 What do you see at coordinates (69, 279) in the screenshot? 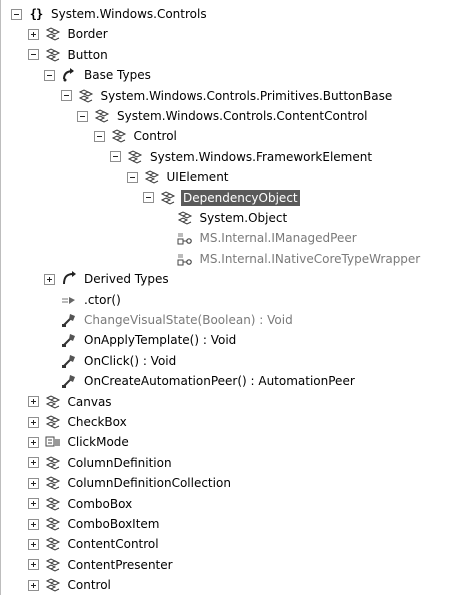
I see `derived-types-icon` at bounding box center [69, 279].